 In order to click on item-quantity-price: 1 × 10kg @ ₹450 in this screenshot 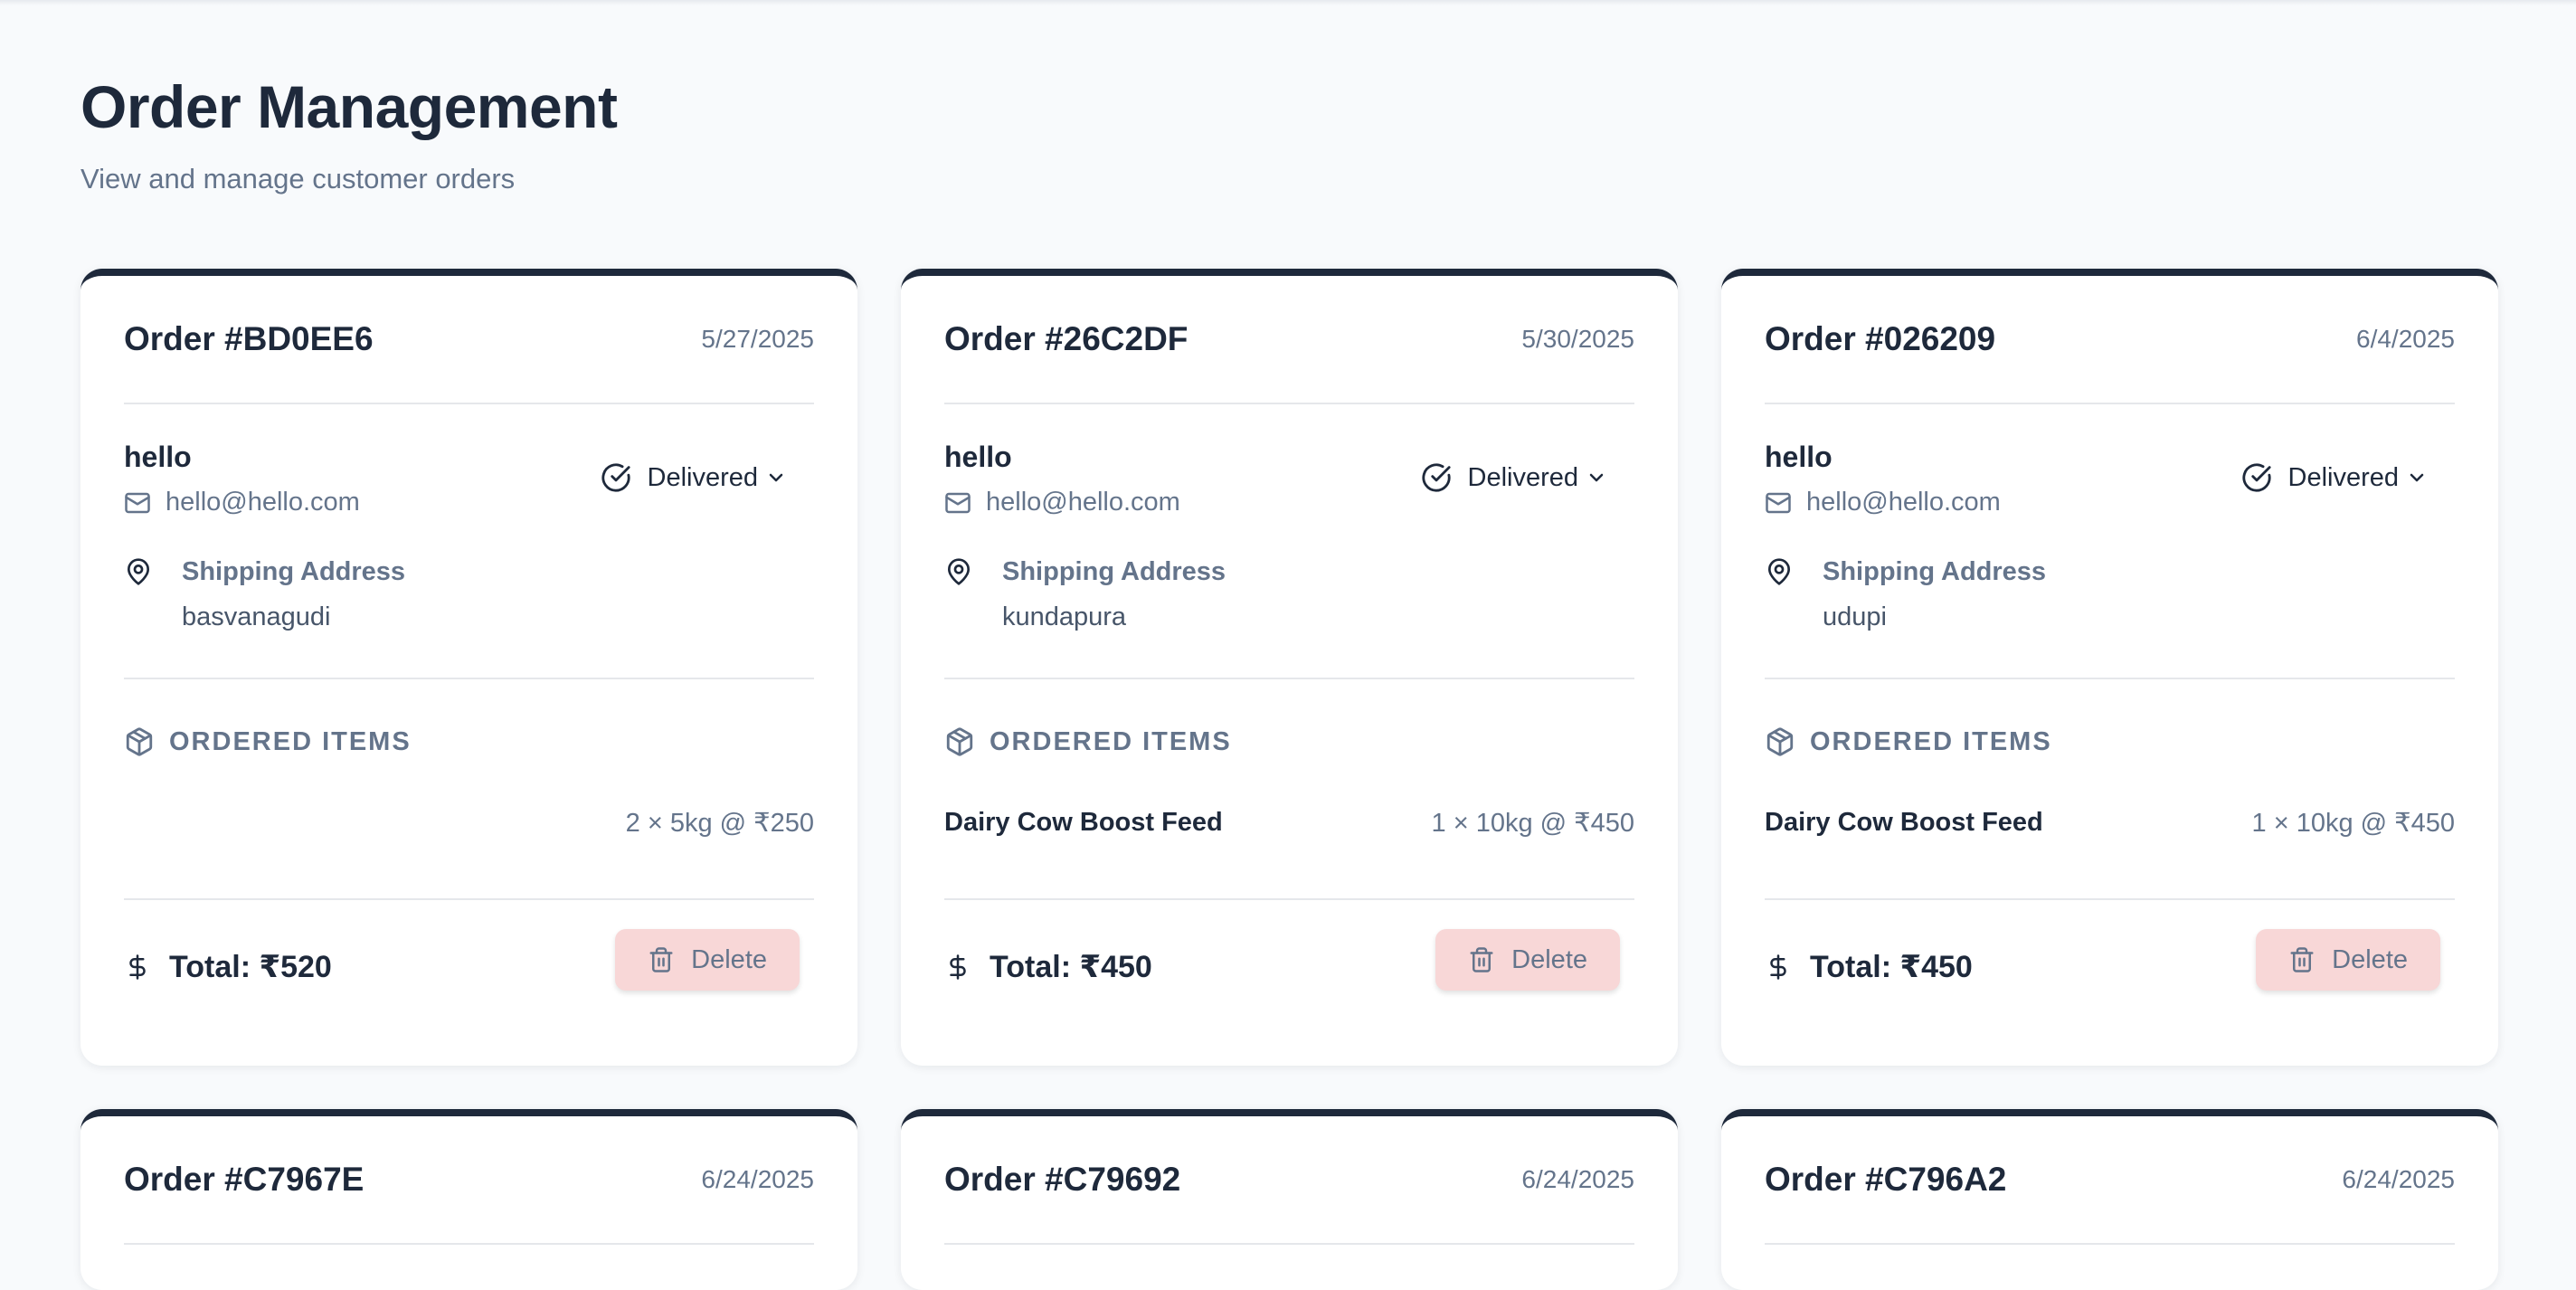, I will do `click(1533, 823)`.